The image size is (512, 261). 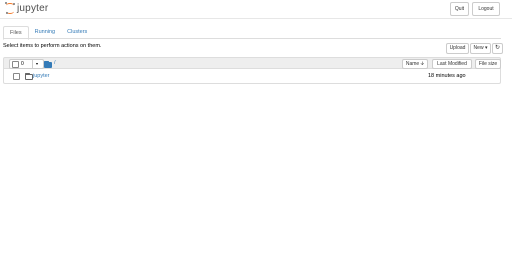 I want to click on new-dropdown-button: New ▾, so click(x=480, y=48).